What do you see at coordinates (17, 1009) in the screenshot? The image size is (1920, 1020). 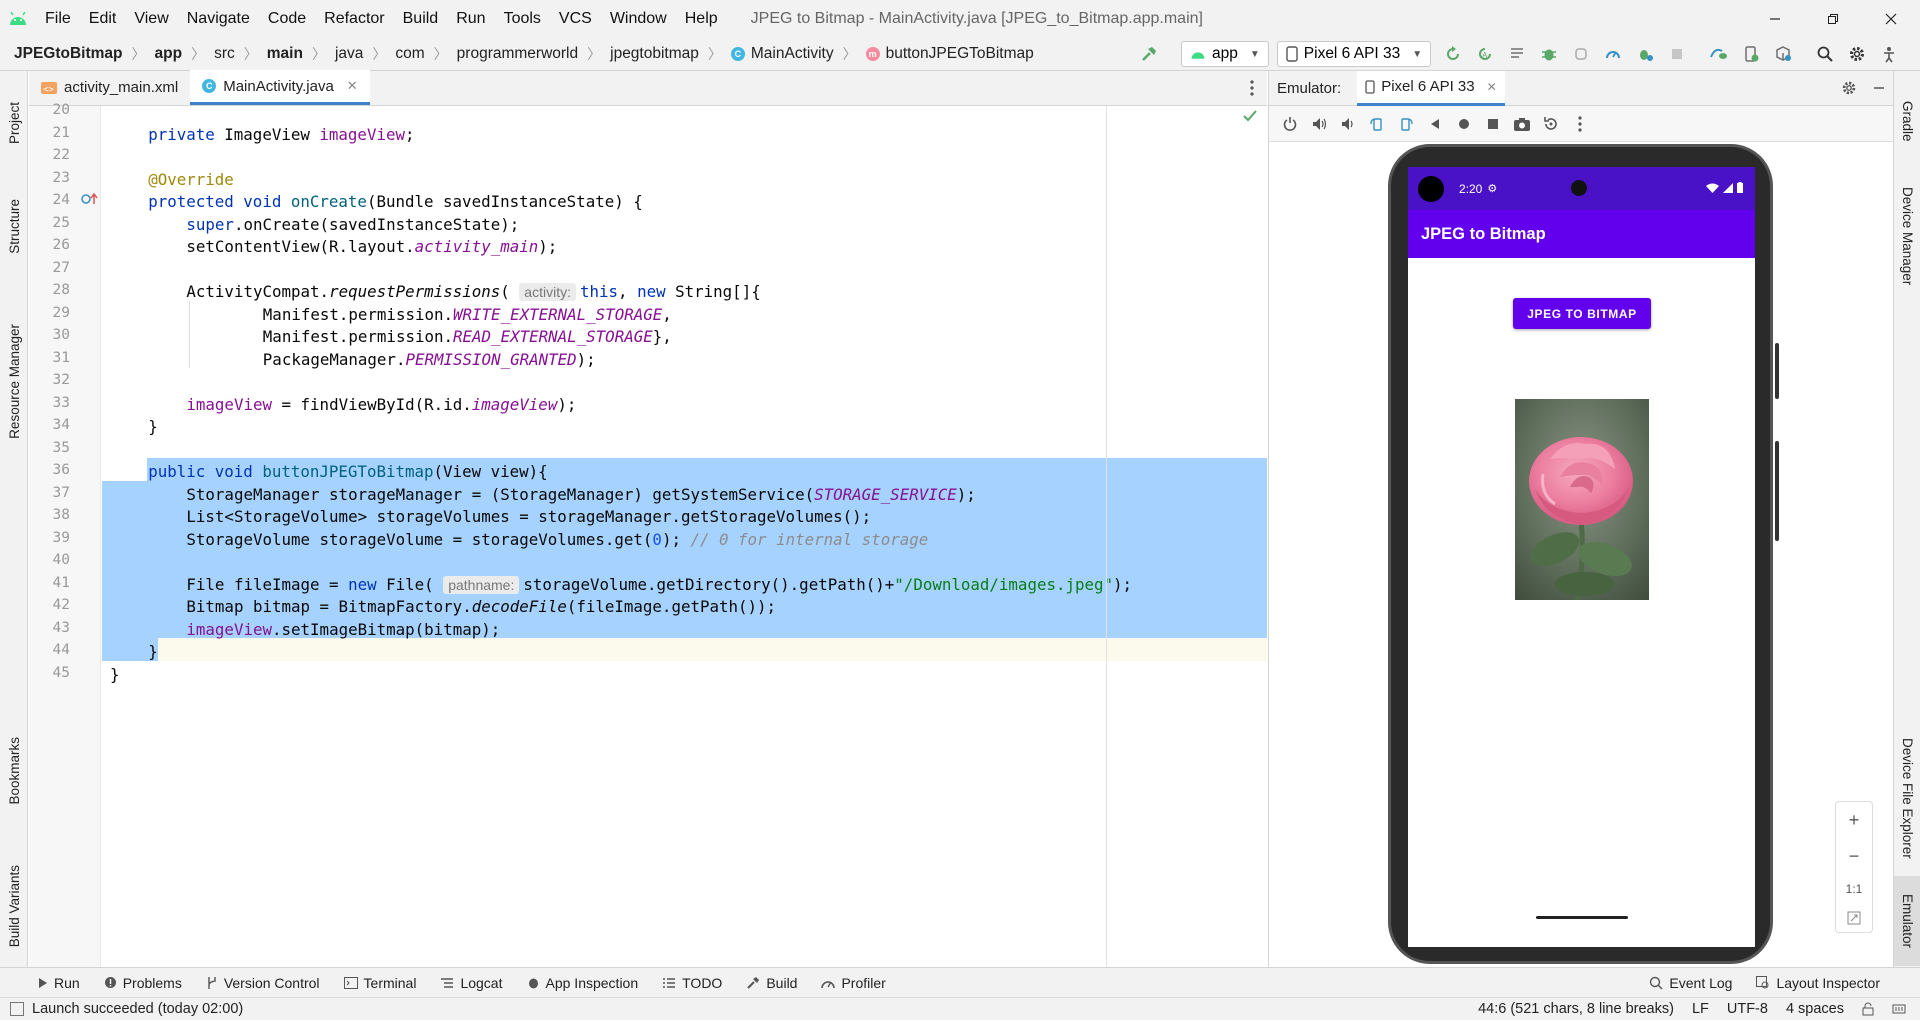 I see `toggle-tool-windows-icon` at bounding box center [17, 1009].